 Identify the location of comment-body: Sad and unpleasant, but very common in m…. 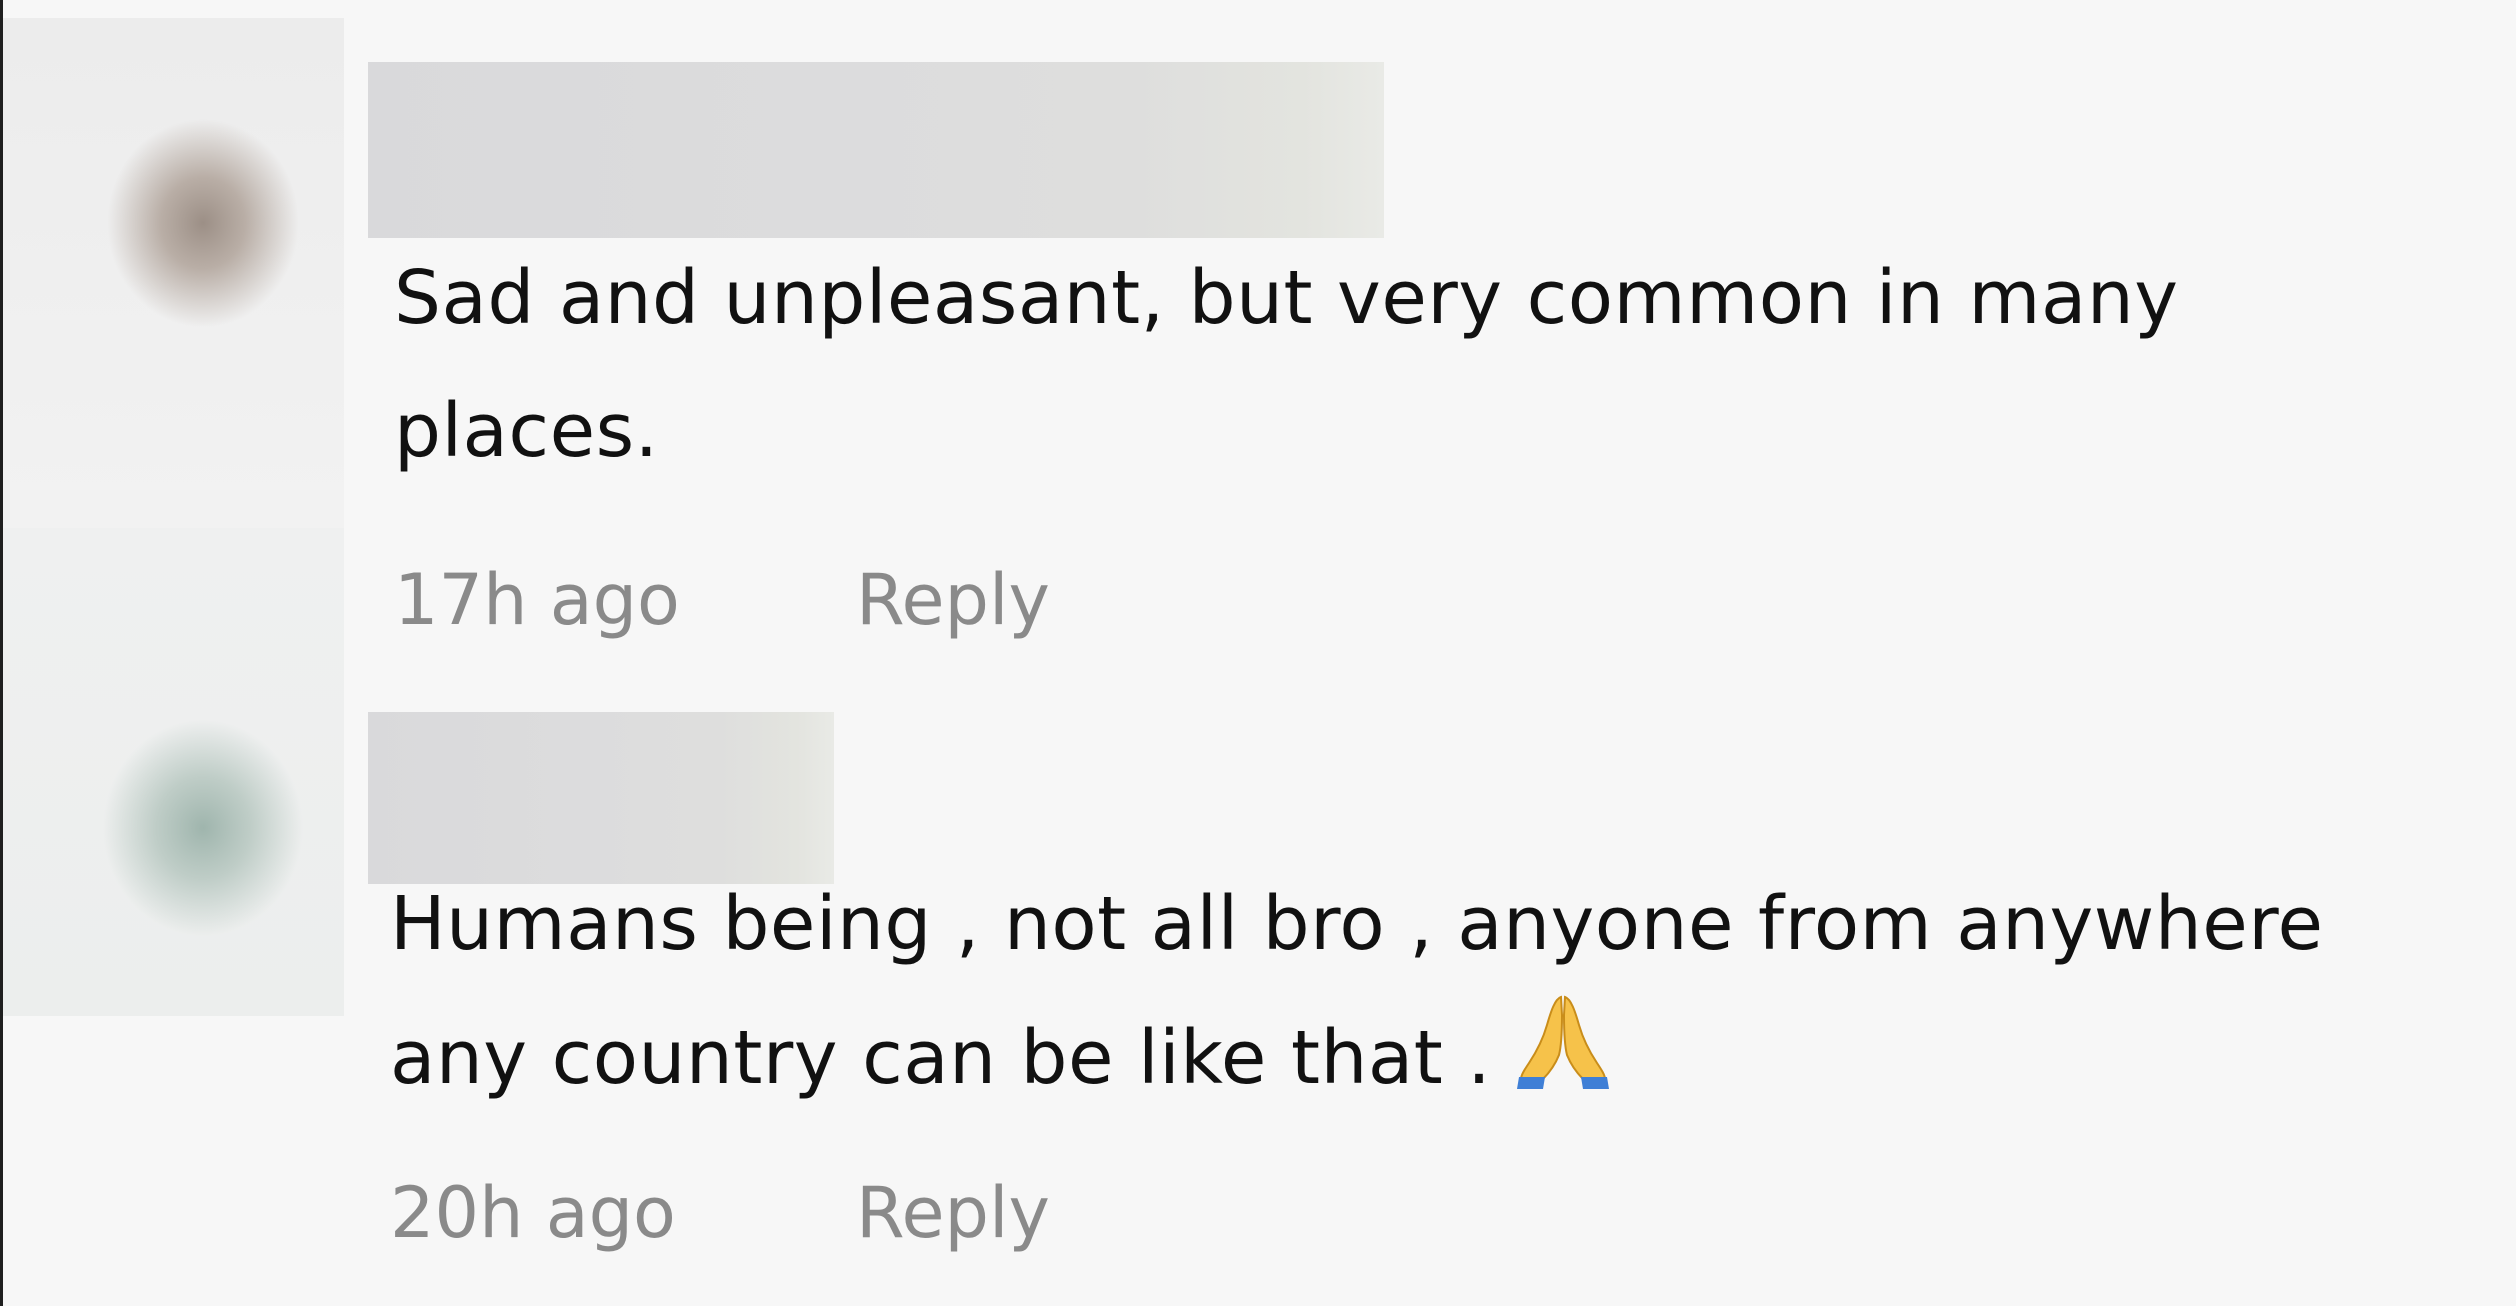
(1286, 365).